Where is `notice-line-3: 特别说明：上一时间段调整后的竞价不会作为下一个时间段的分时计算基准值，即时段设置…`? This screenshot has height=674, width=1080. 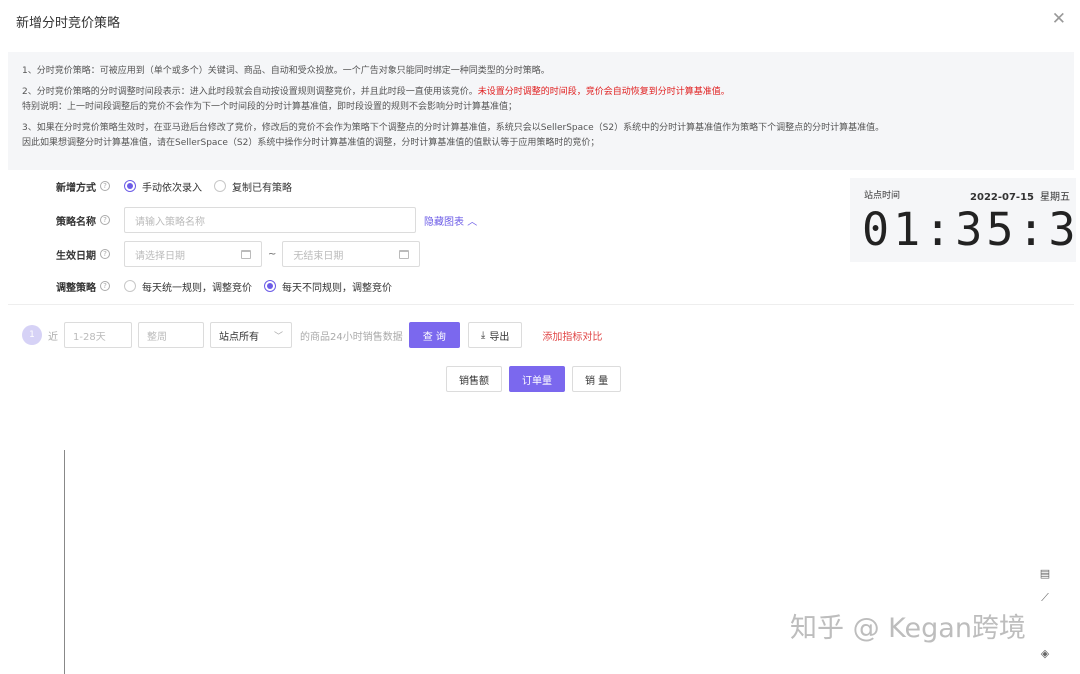 notice-line-3: 特别说明：上一时间段调整后的竞价不会作为下一个时间段的分时计算基准值，即时段设置… is located at coordinates (270, 107).